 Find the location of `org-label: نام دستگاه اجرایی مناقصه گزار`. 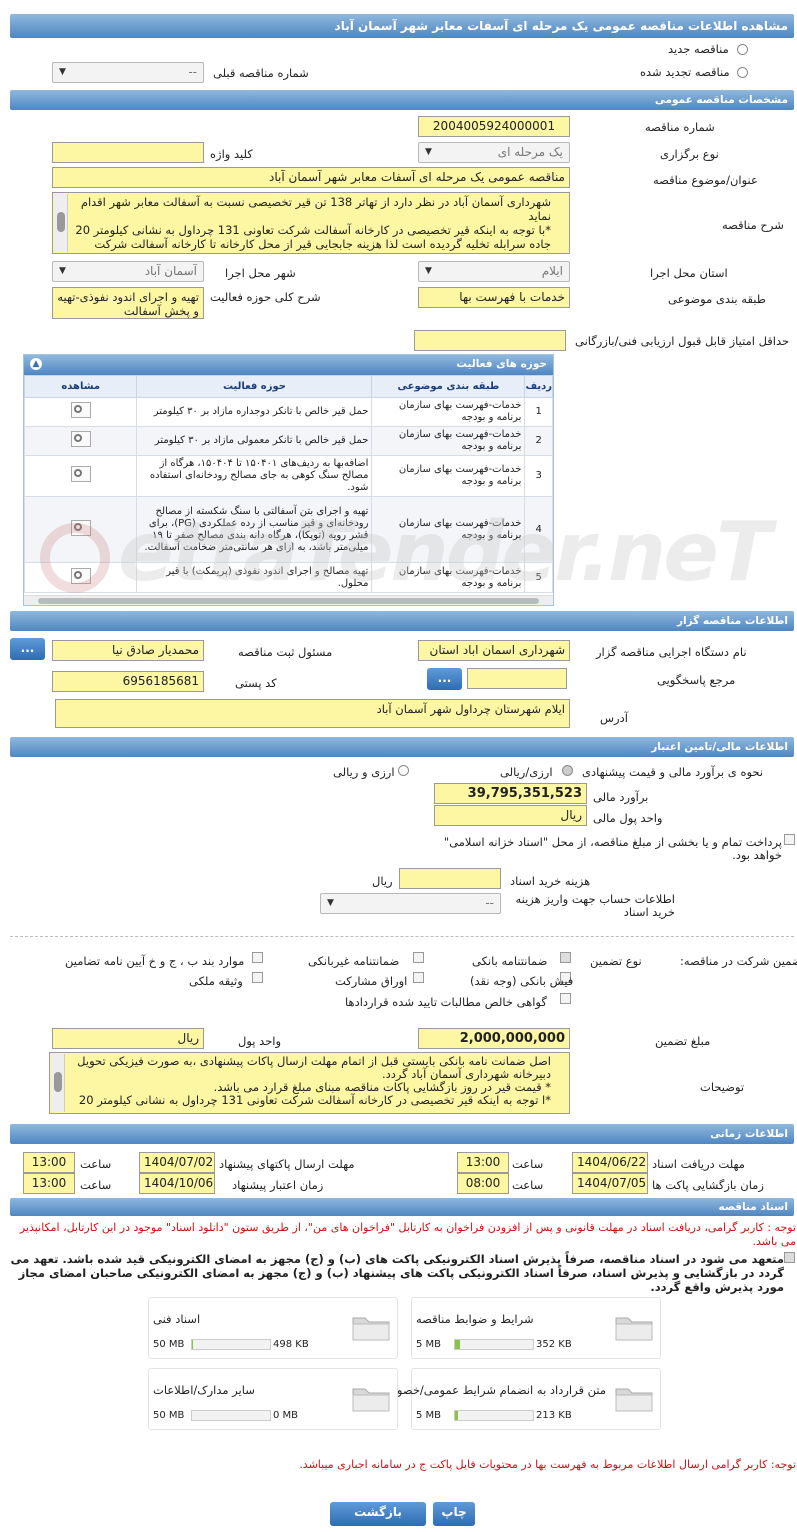

org-label: نام دستگاه اجرایی مناقصه گزار is located at coordinates (671, 652).